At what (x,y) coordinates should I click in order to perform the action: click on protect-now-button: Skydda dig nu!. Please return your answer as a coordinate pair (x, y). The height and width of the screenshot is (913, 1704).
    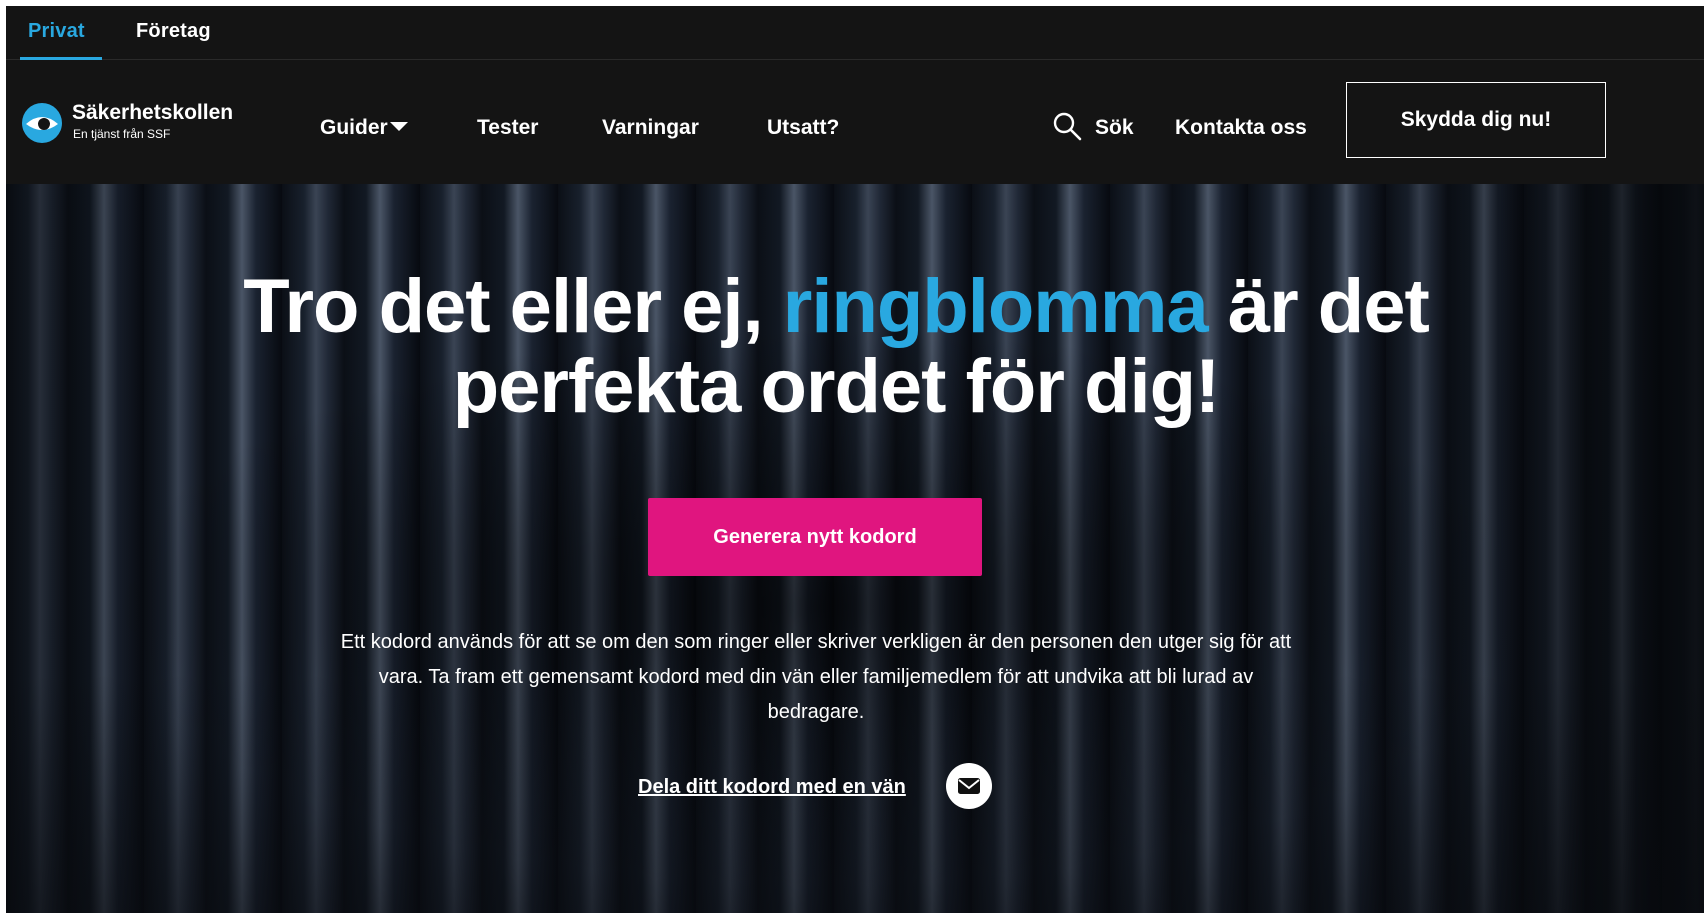
    Looking at the image, I should click on (1476, 120).